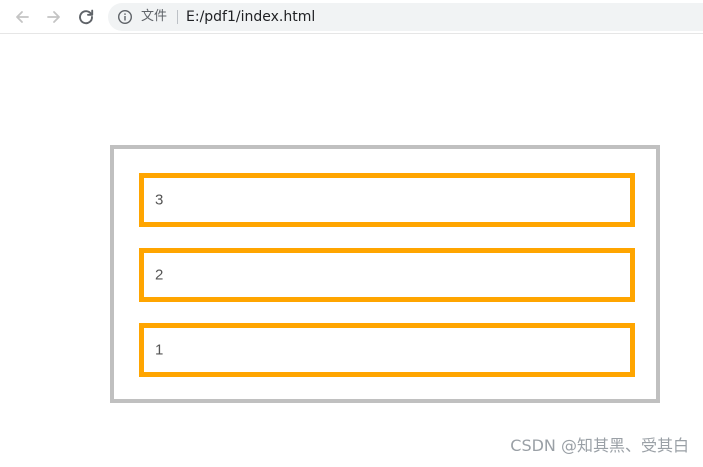 Image resolution: width=703 pixels, height=467 pixels. Describe the element at coordinates (125, 17) in the screenshot. I see `info-icon` at that location.